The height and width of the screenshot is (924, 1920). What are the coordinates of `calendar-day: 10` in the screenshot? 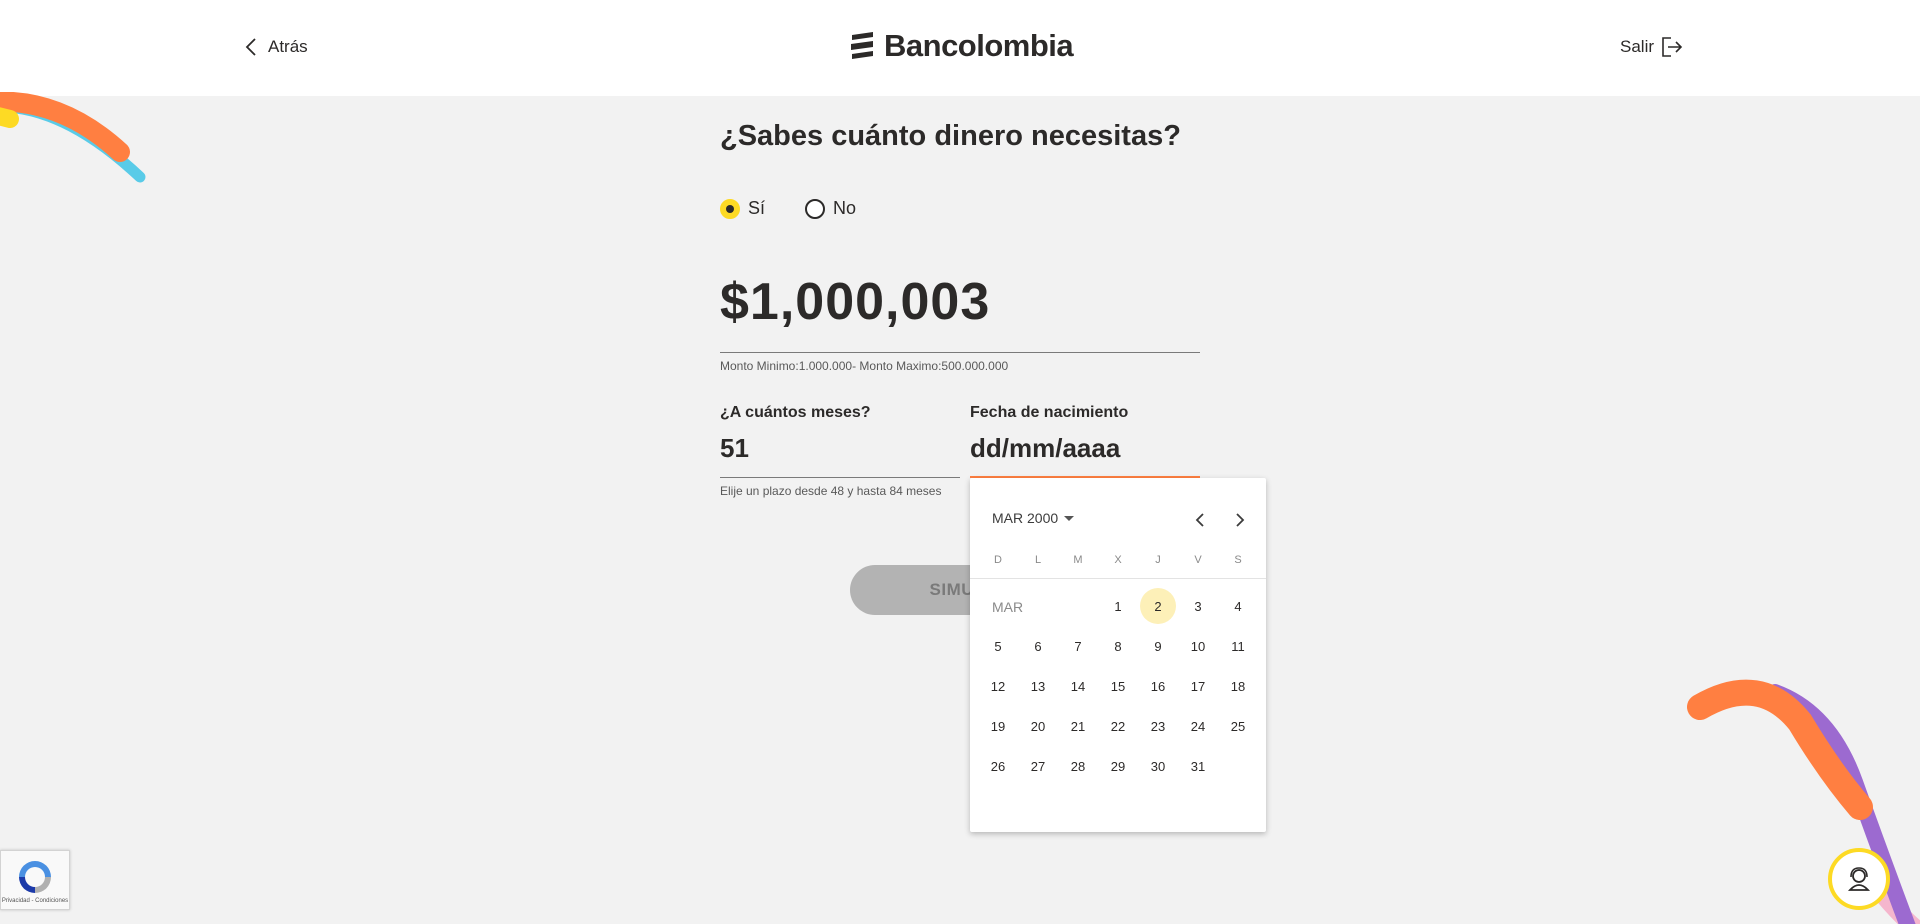 It's located at (1198, 646).